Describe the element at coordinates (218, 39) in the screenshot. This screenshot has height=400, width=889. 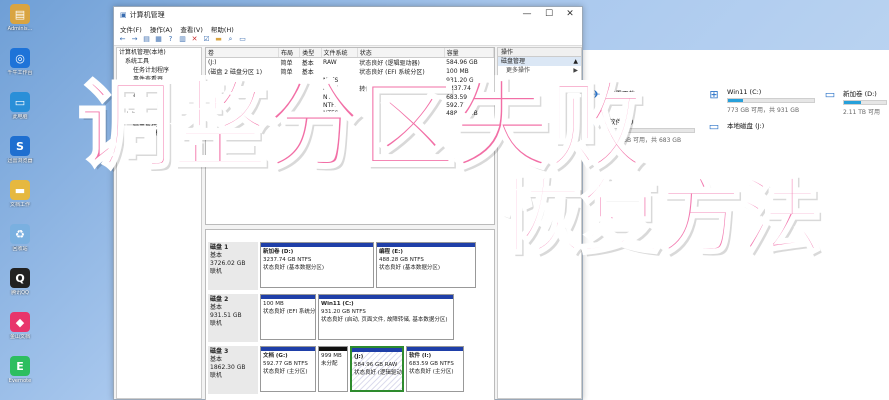
I see `open-folder-icon: ▬` at that location.